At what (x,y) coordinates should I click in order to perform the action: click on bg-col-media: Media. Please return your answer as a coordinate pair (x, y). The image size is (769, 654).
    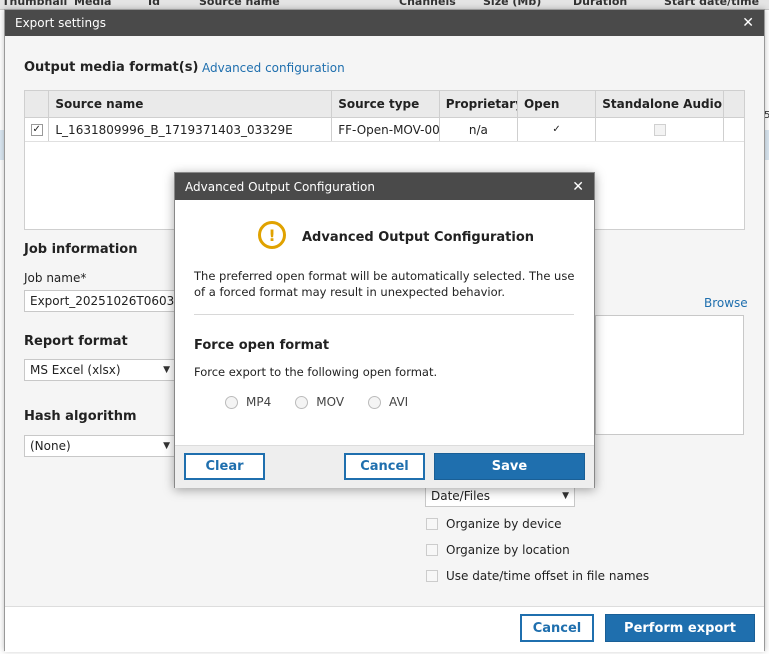
    Looking at the image, I should click on (93, 4).